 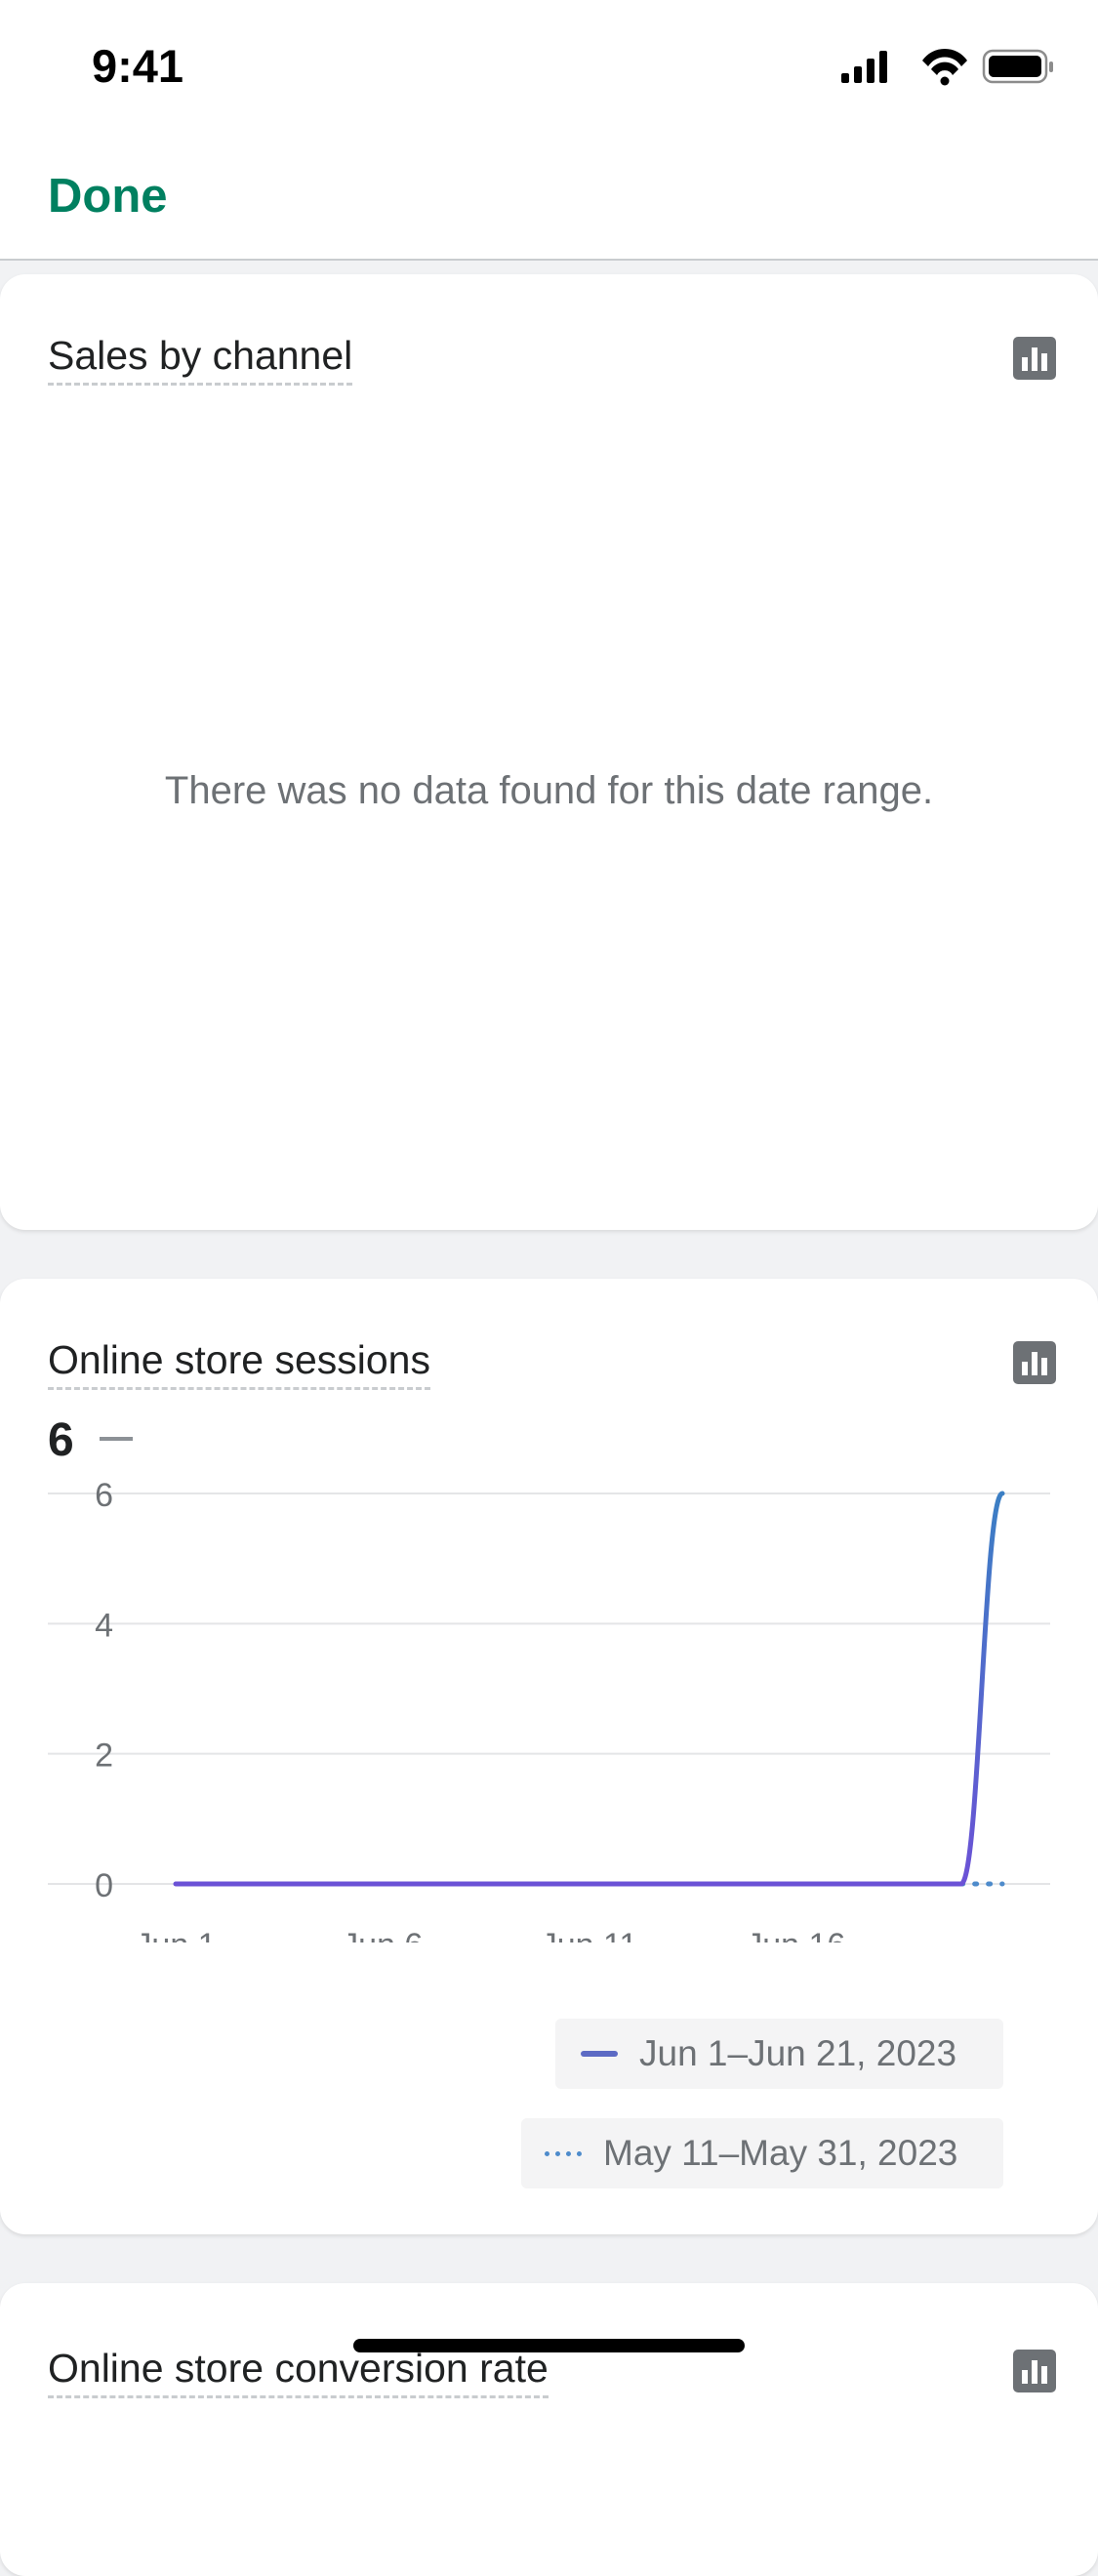 What do you see at coordinates (108, 196) in the screenshot?
I see `done-button: Done` at bounding box center [108, 196].